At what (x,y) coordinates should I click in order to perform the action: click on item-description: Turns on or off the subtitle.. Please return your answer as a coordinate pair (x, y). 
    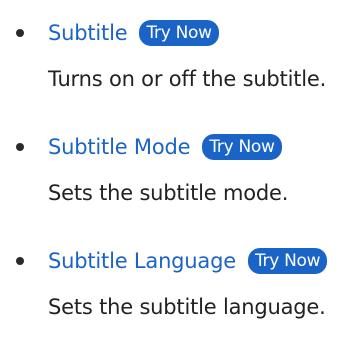
    Looking at the image, I should click on (187, 79).